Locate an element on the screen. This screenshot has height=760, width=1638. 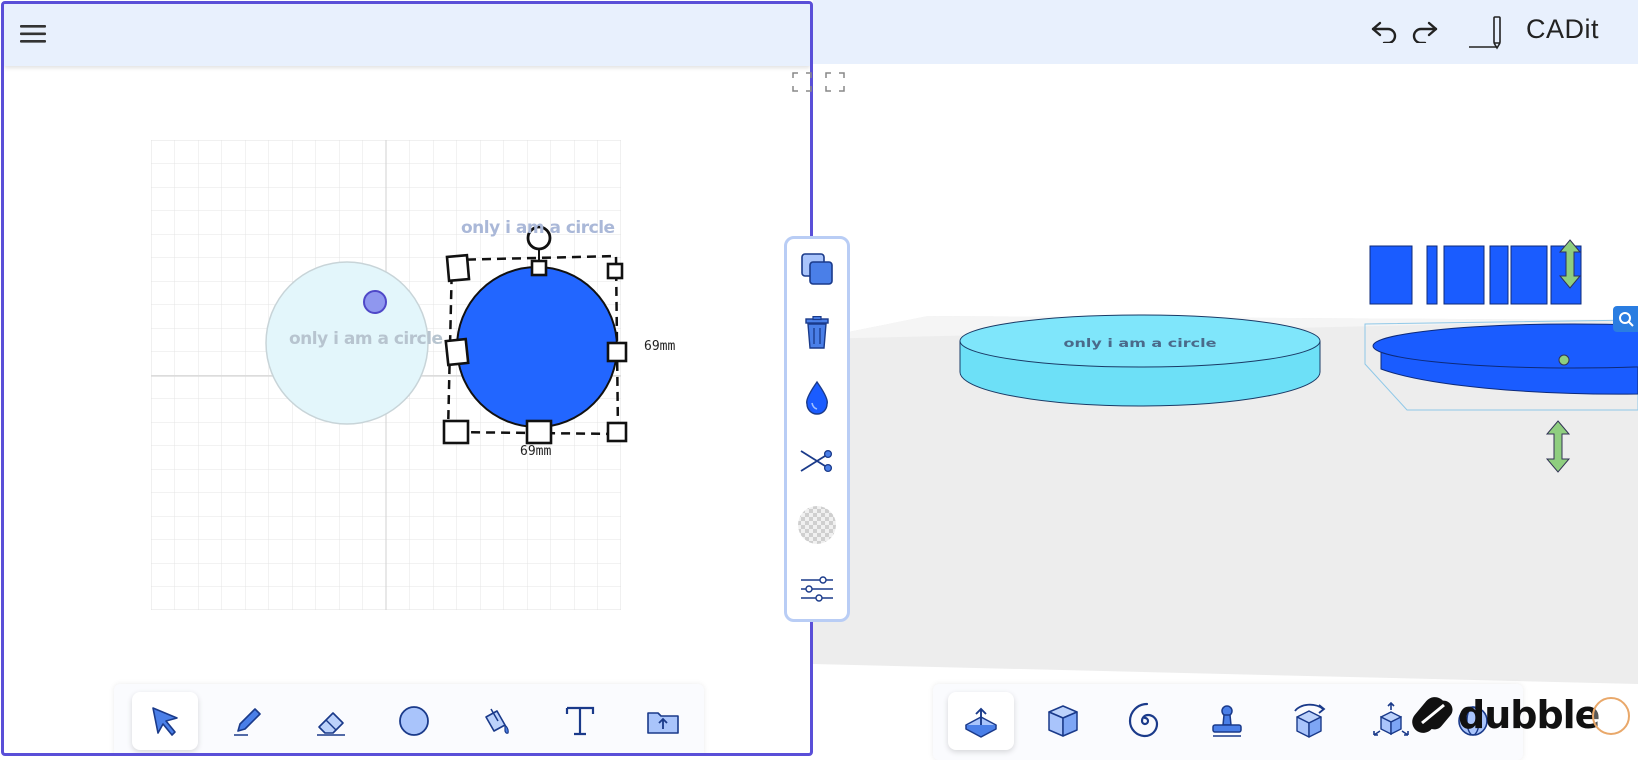
width-dimension: 69mm is located at coordinates (660, 346).